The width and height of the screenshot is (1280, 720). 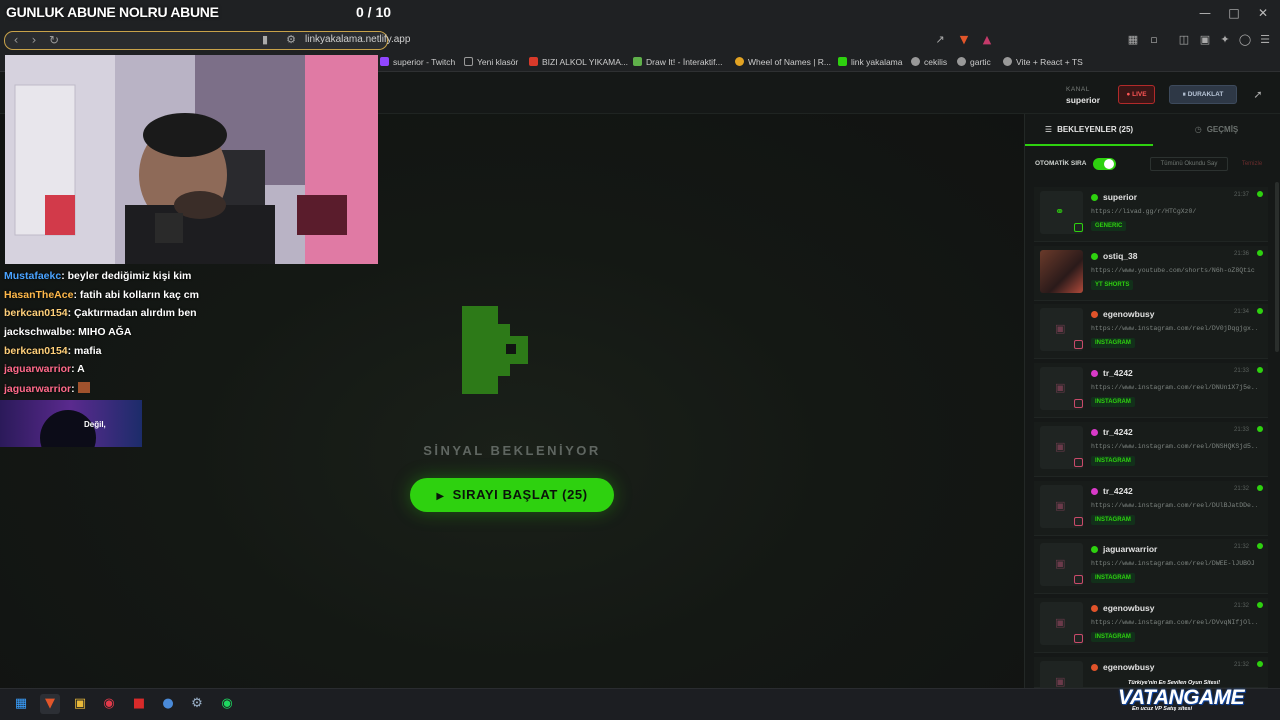 What do you see at coordinates (1043, 62) in the screenshot?
I see `bookmark-item: Vite + React + TS` at bounding box center [1043, 62].